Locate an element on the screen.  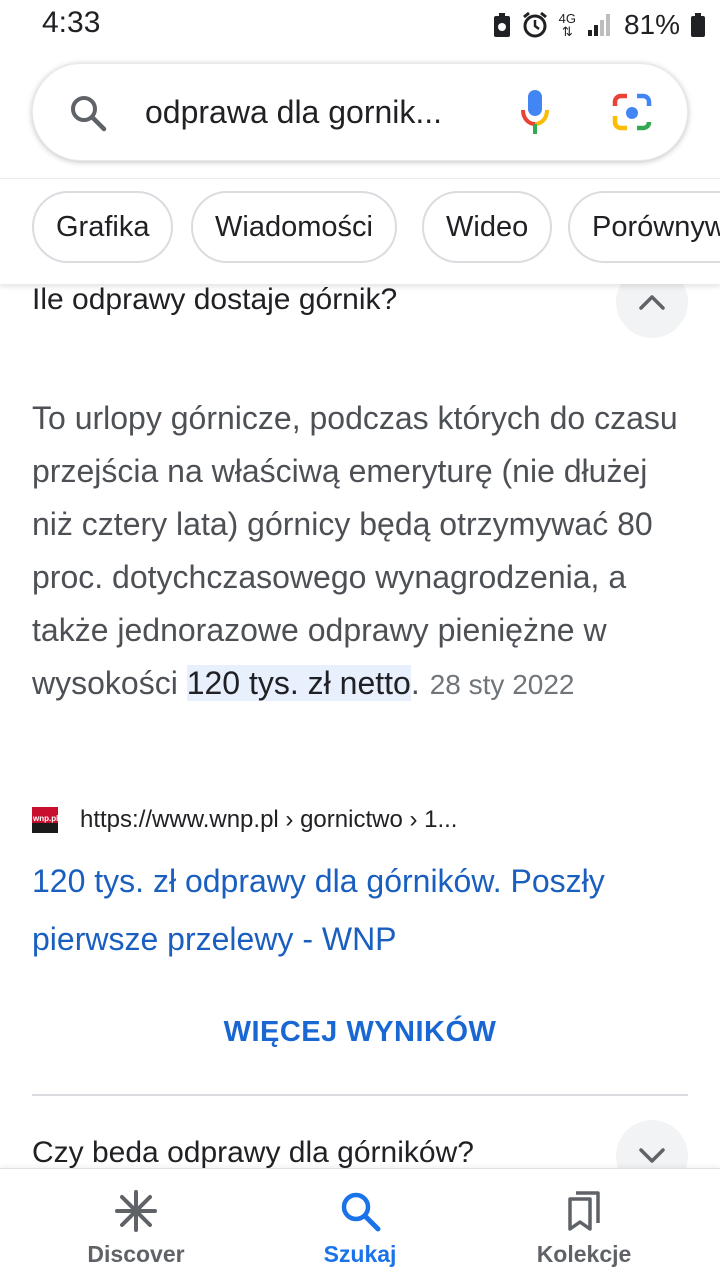
microphone-icon is located at coordinates (535, 112).